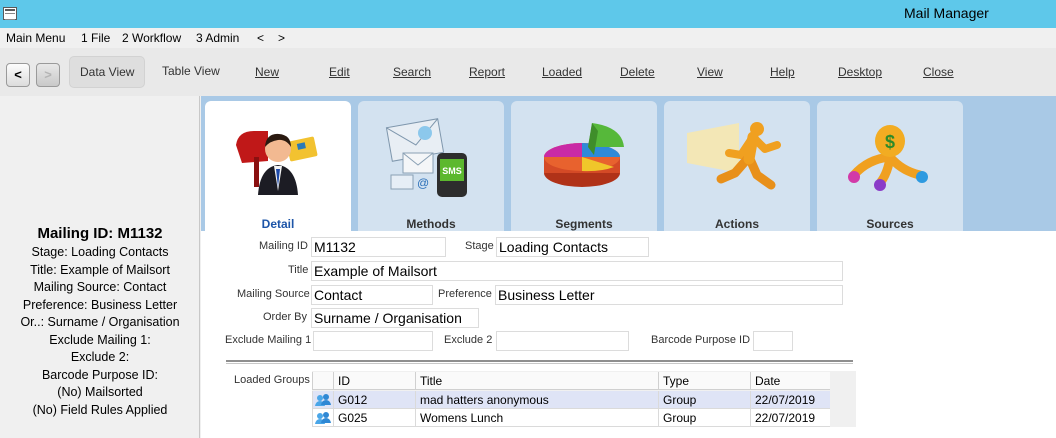 The width and height of the screenshot is (1056, 438). I want to click on barcode-purpose-label: Barcode Purpose ID, so click(701, 340).